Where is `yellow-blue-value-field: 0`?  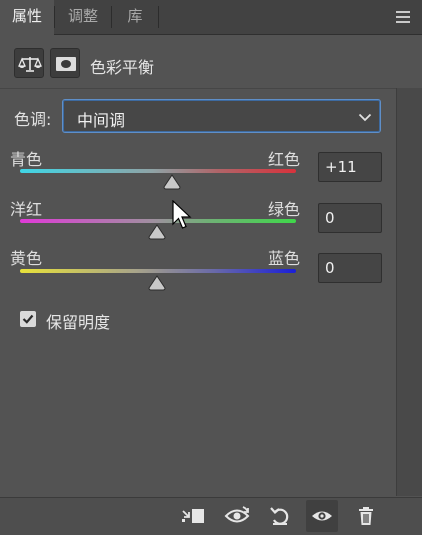
yellow-blue-value-field: 0 is located at coordinates (350, 268).